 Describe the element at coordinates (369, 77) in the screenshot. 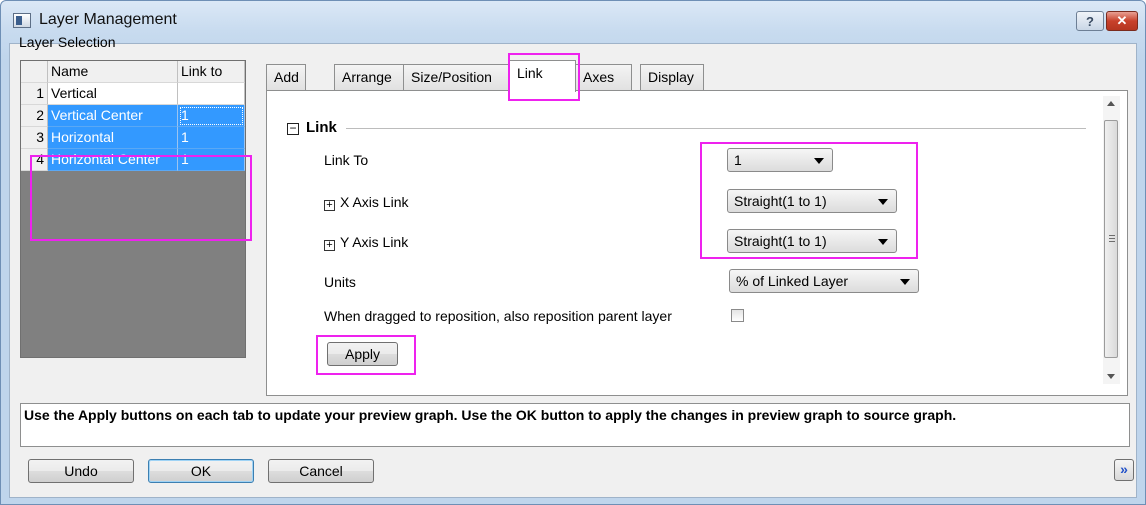

I see `tab-arrange: Arrange` at that location.